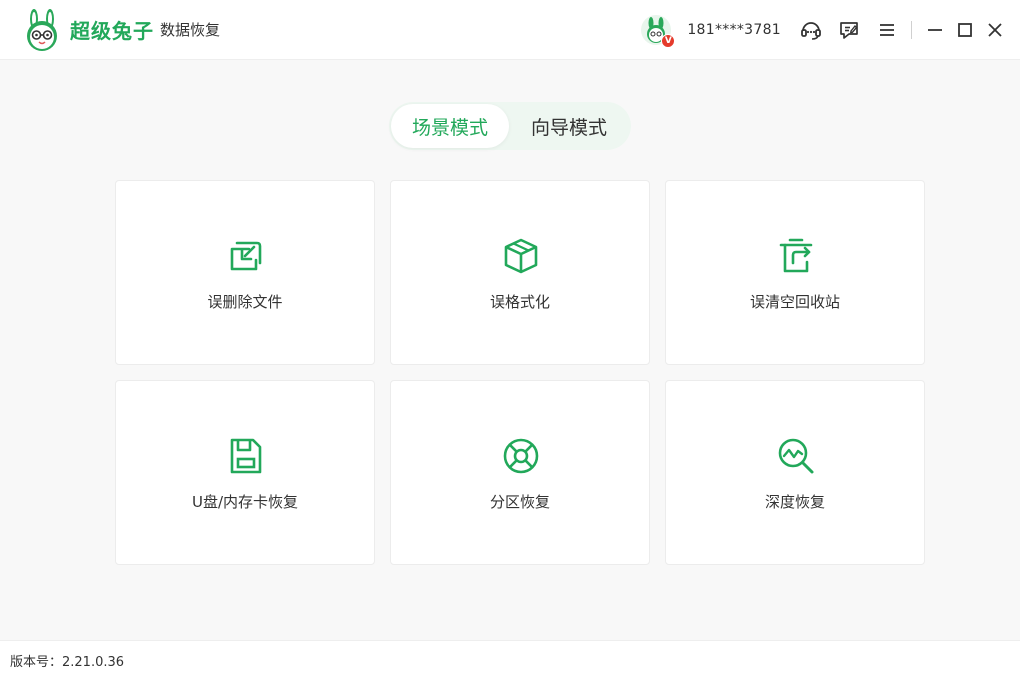  Describe the element at coordinates (245, 302) in the screenshot. I see `scenario-label: 误删除文件` at that location.